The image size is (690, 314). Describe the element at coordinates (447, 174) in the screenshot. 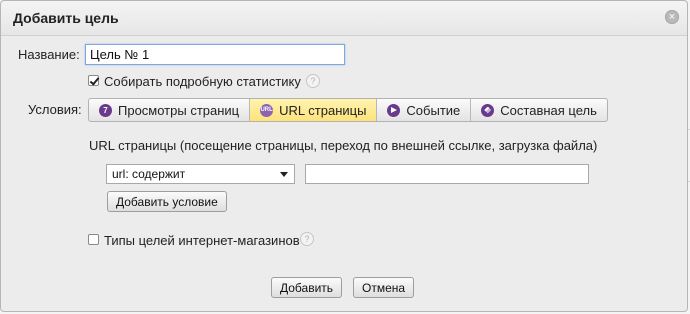

I see `url-value-input` at that location.